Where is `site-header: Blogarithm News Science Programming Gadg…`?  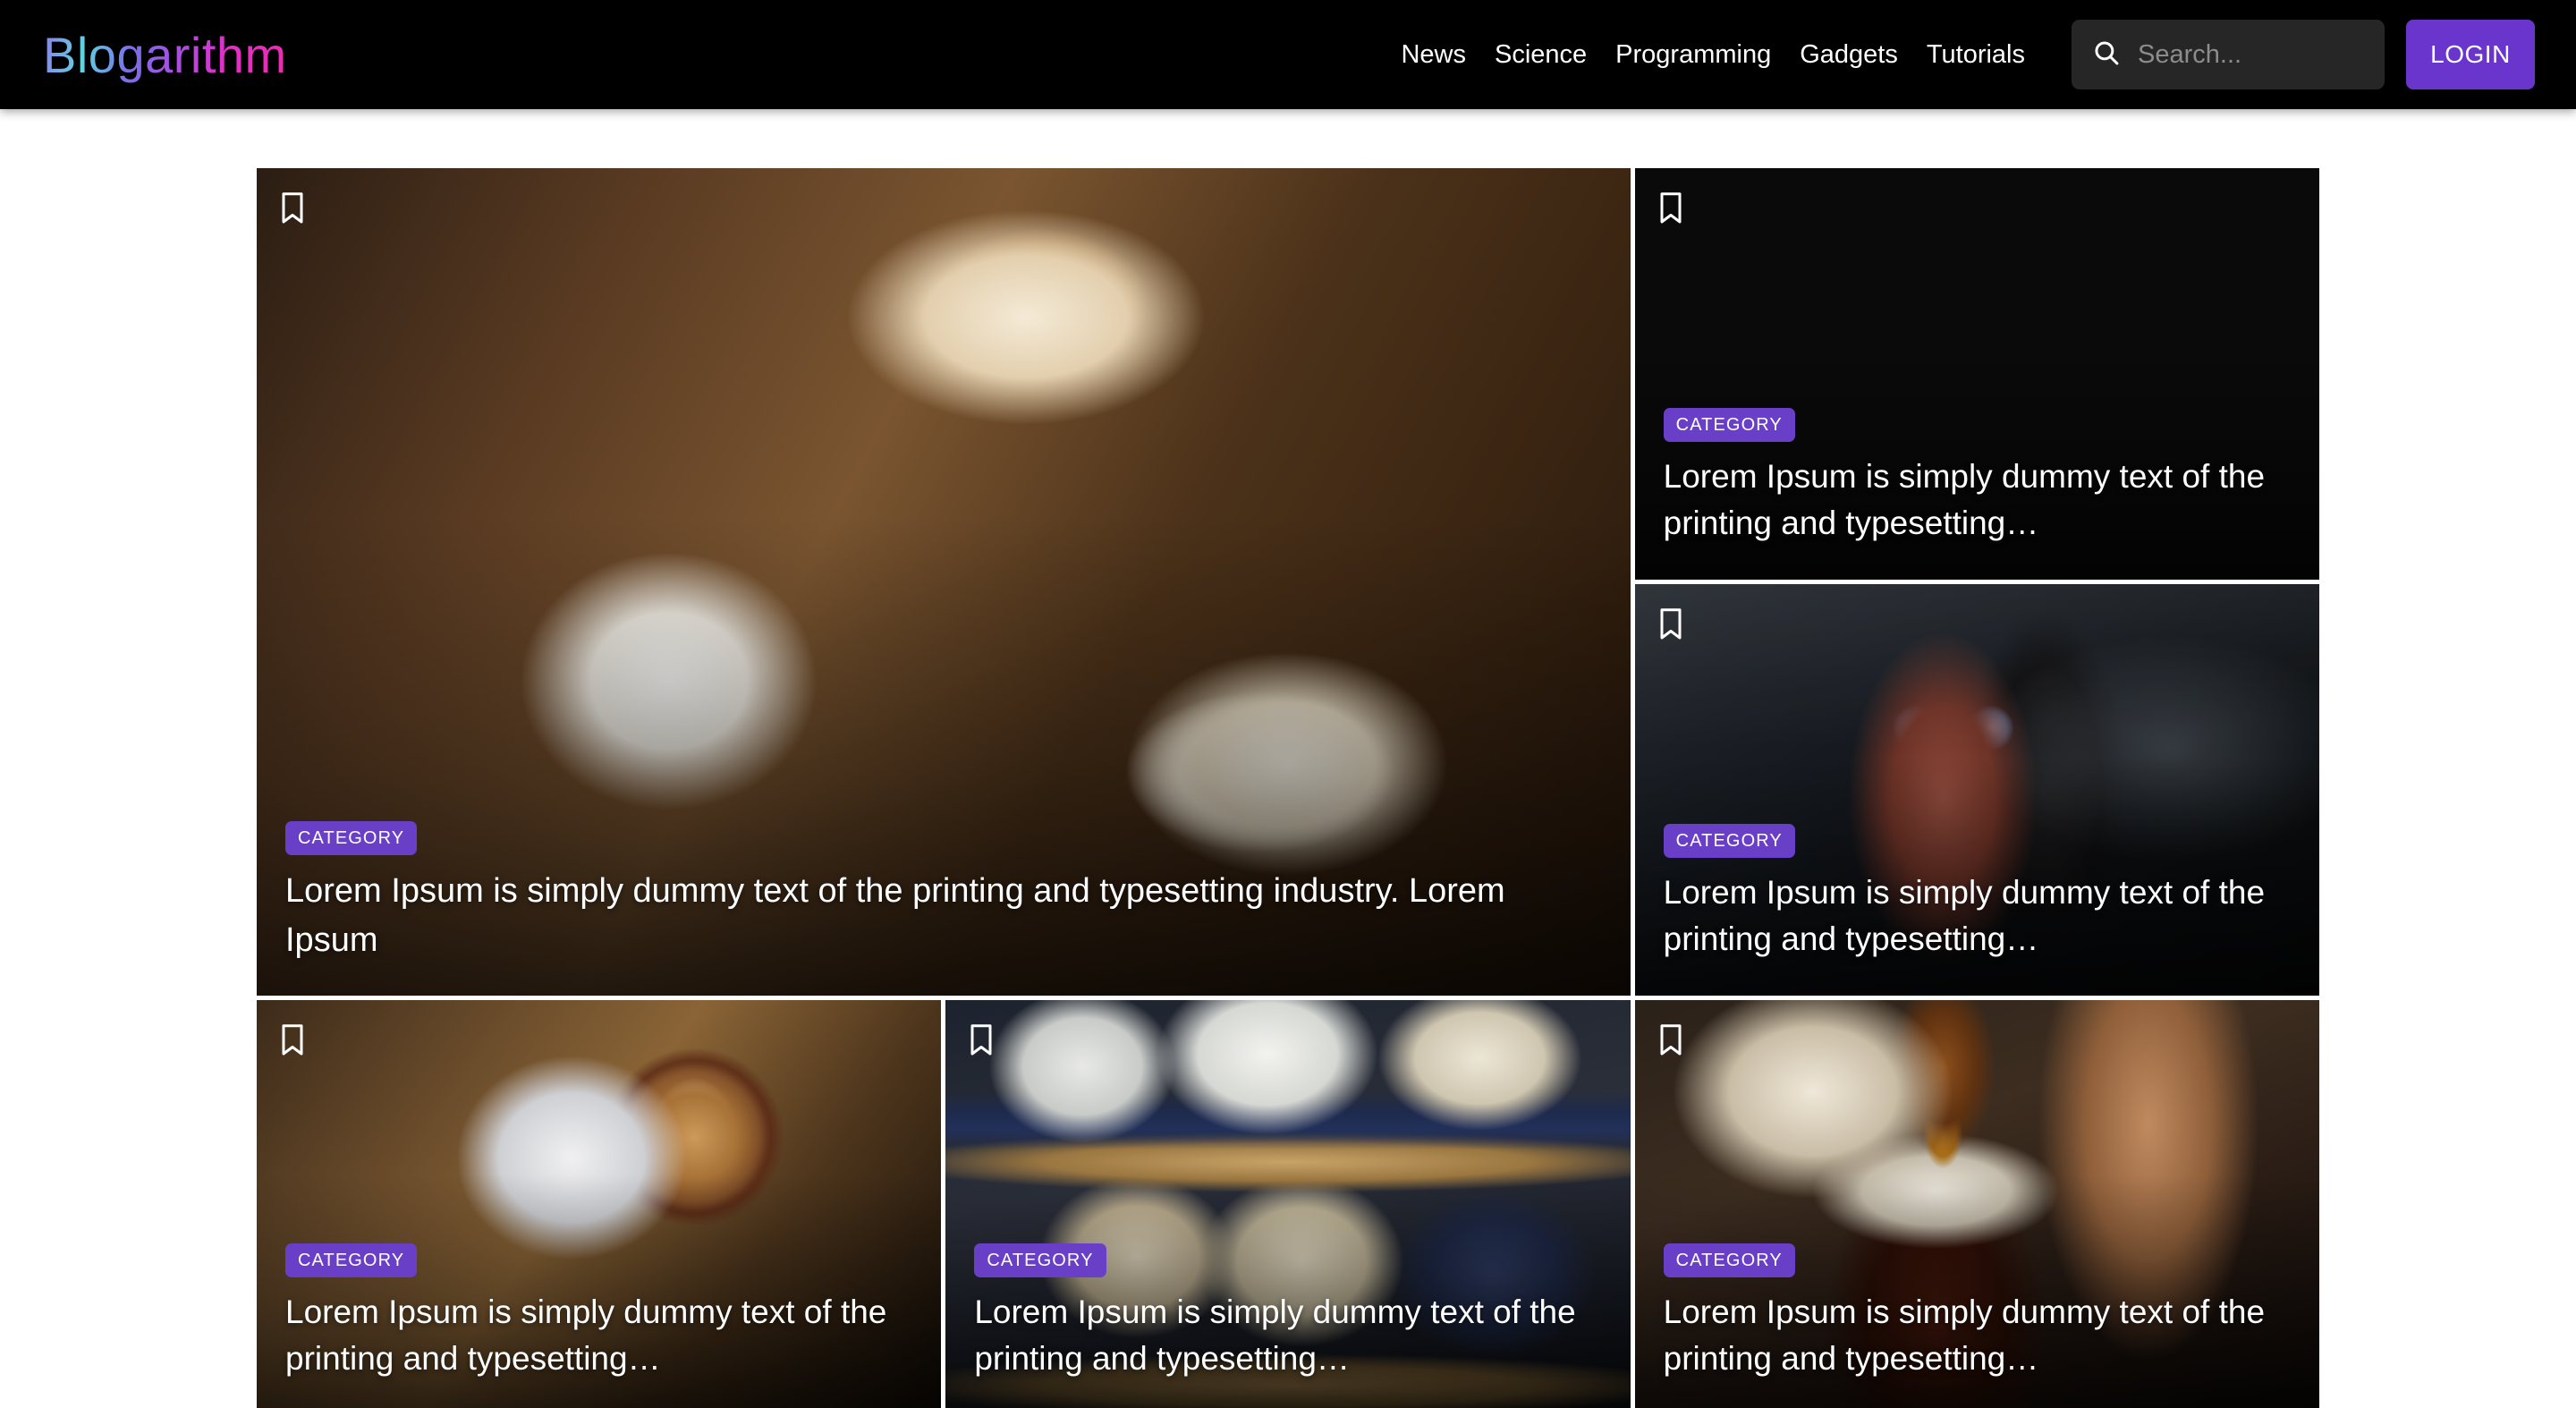 site-header: Blogarithm News Science Programming Gadg… is located at coordinates (1288, 55).